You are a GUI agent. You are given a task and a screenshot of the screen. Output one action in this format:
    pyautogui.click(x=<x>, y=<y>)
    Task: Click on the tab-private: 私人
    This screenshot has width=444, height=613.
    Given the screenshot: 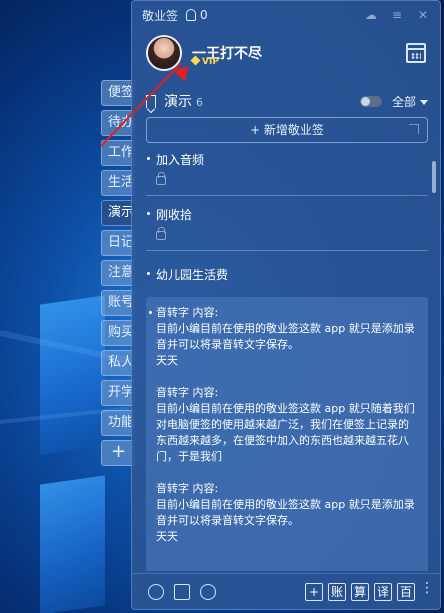 What is the action you would take?
    pyautogui.click(x=118, y=363)
    